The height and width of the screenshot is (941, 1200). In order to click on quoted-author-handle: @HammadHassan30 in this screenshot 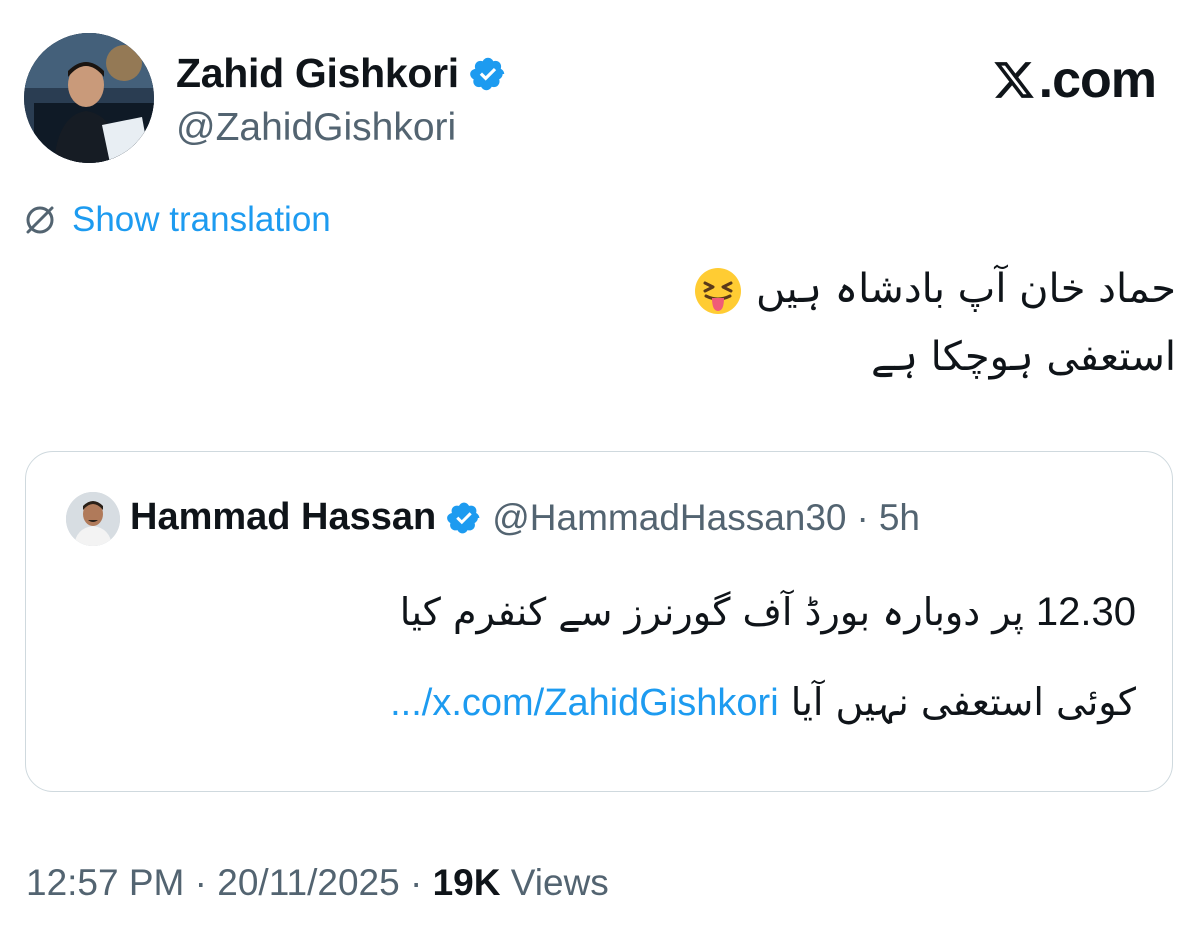, I will do `click(669, 518)`.